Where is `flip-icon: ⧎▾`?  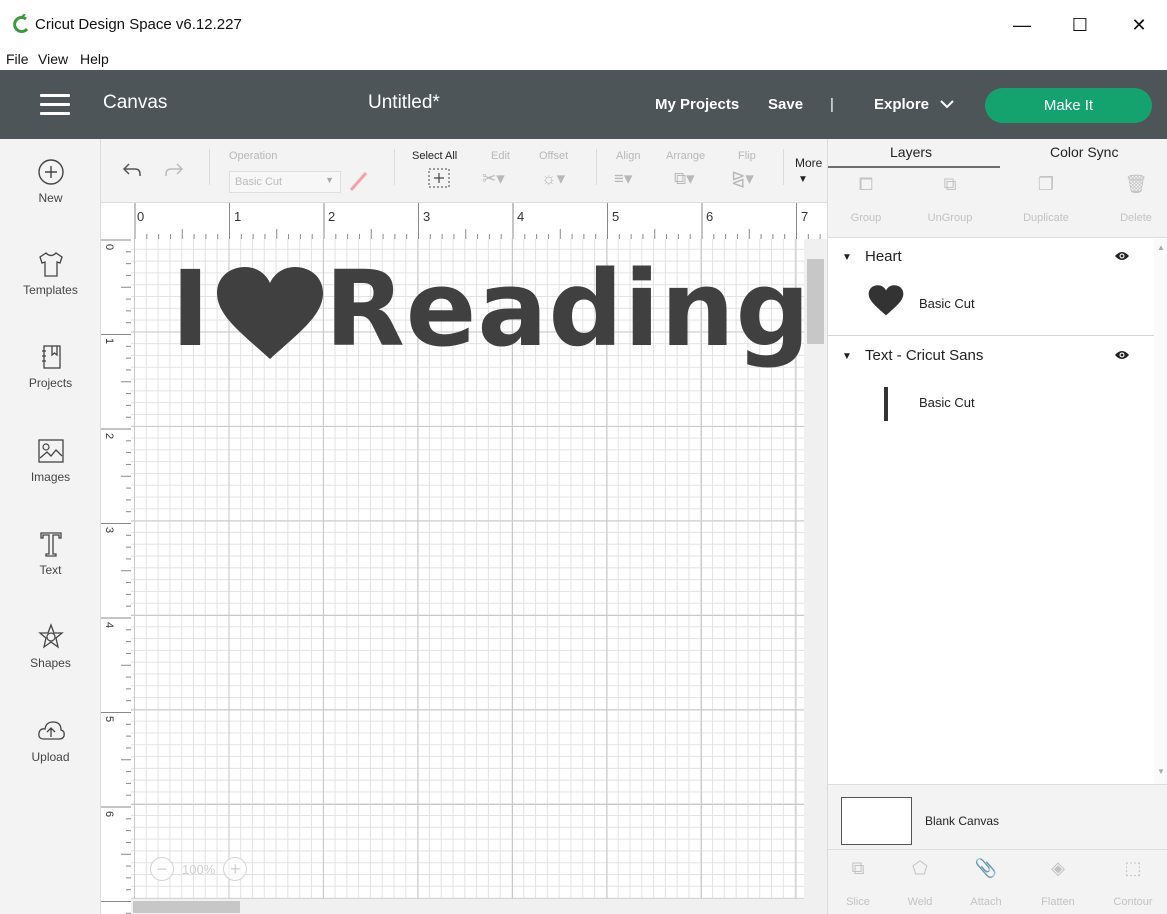 flip-icon: ⧎▾ is located at coordinates (742, 179).